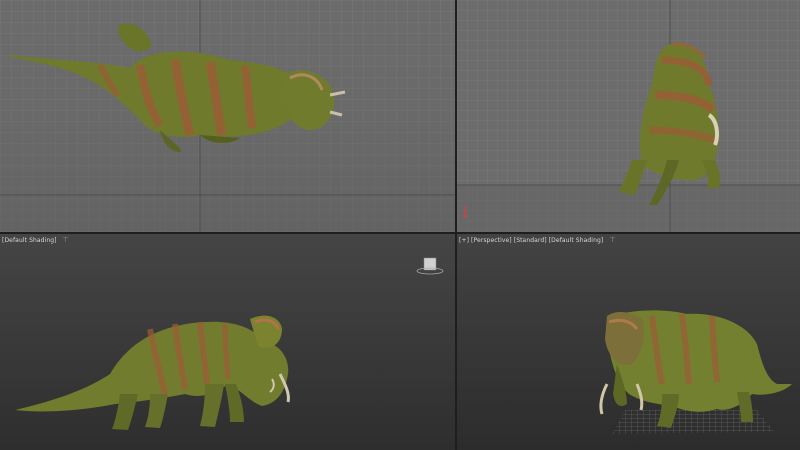 Image resolution: width=800 pixels, height=450 pixels. Describe the element at coordinates (430, 266) in the screenshot. I see `viewcube-icon` at that location.